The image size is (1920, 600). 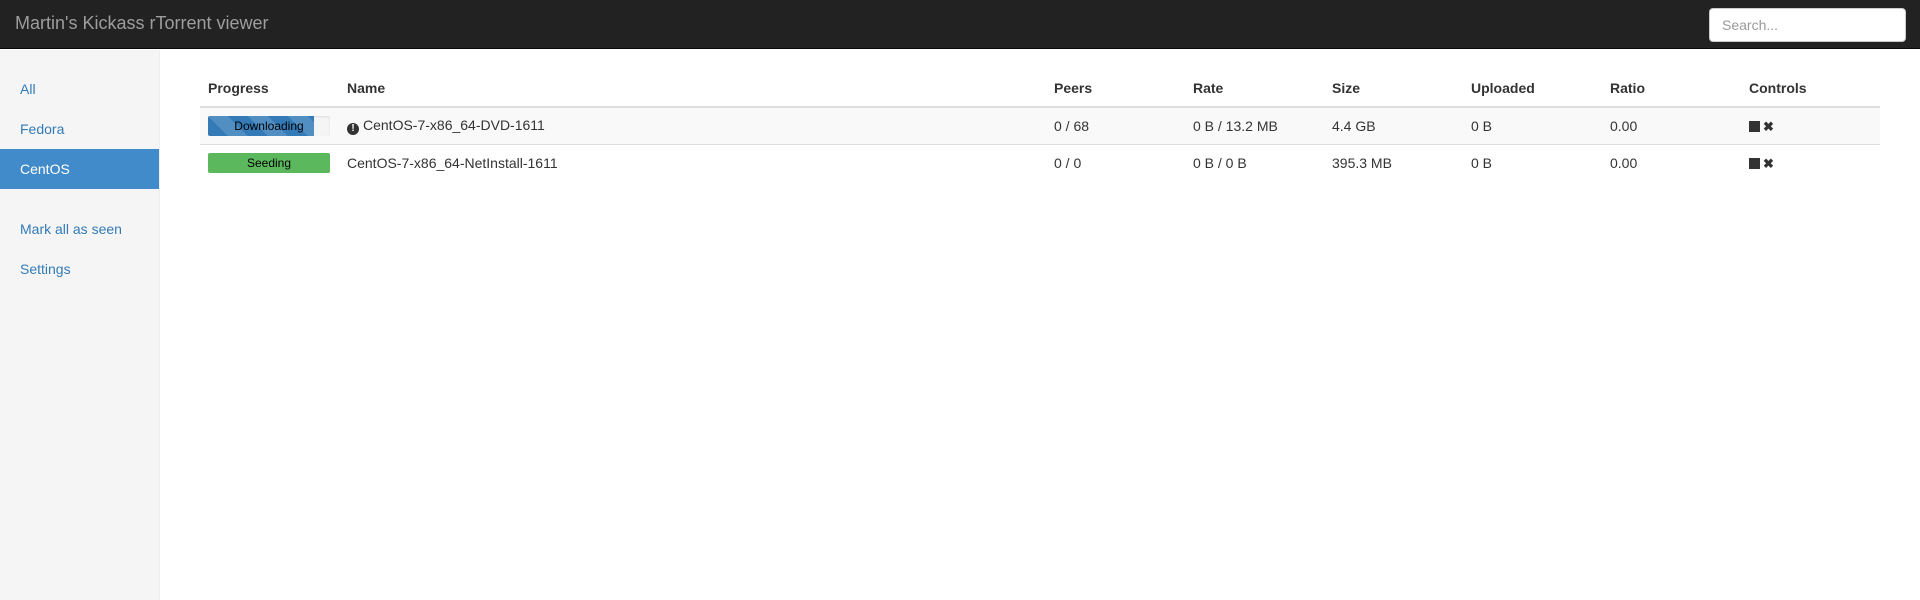 What do you see at coordinates (79, 269) in the screenshot?
I see `settings-link: Settings` at bounding box center [79, 269].